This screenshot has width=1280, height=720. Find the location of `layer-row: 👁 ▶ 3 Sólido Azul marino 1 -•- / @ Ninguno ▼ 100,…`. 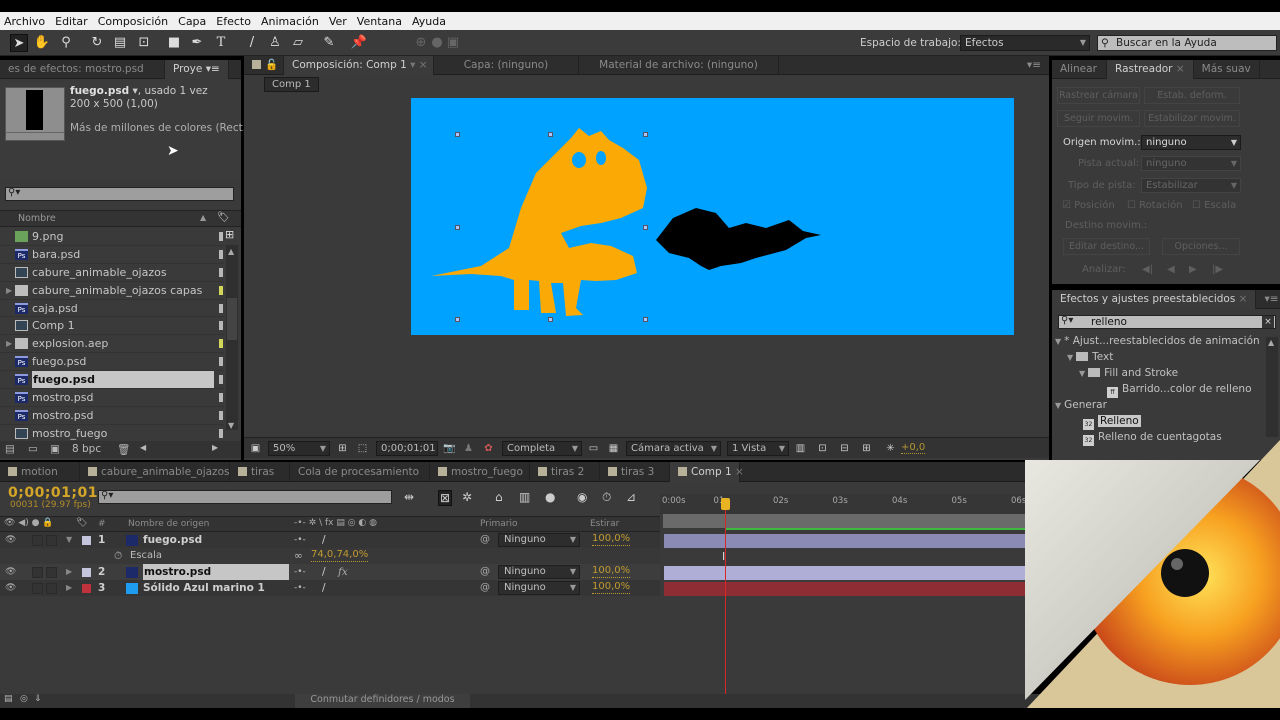

layer-row: 👁 ▶ 3 Sólido Azul marino 1 -•- / @ Ninguno ▼ 100,… is located at coordinates (330, 588).